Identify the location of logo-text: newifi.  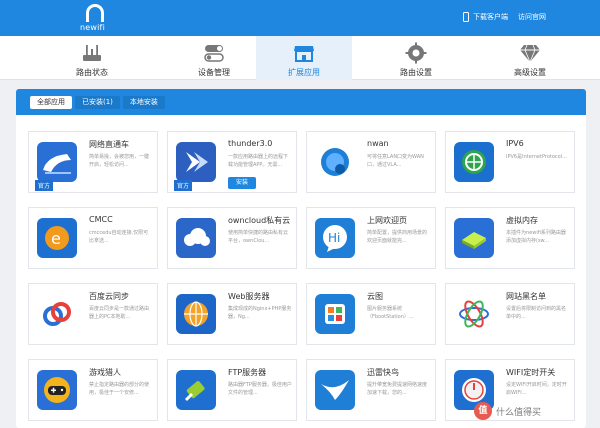
(92, 27).